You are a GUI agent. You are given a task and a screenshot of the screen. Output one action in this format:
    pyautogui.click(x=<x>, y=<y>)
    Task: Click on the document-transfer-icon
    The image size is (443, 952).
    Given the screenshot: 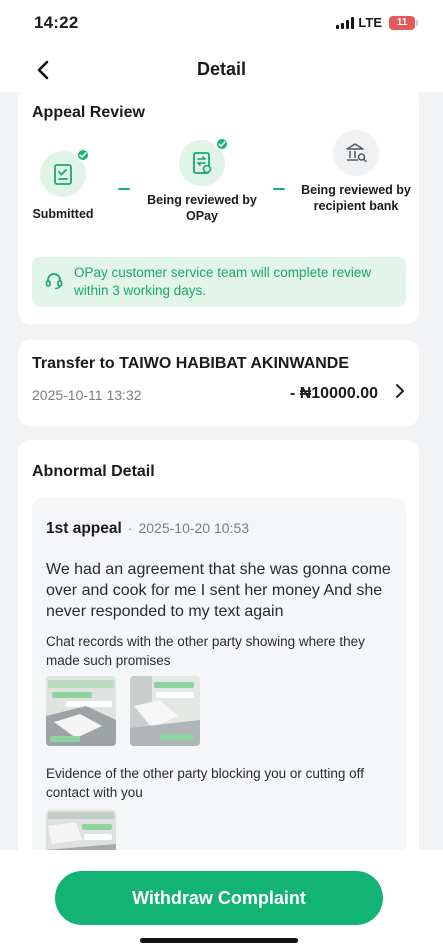 What is the action you would take?
    pyautogui.click(x=202, y=163)
    